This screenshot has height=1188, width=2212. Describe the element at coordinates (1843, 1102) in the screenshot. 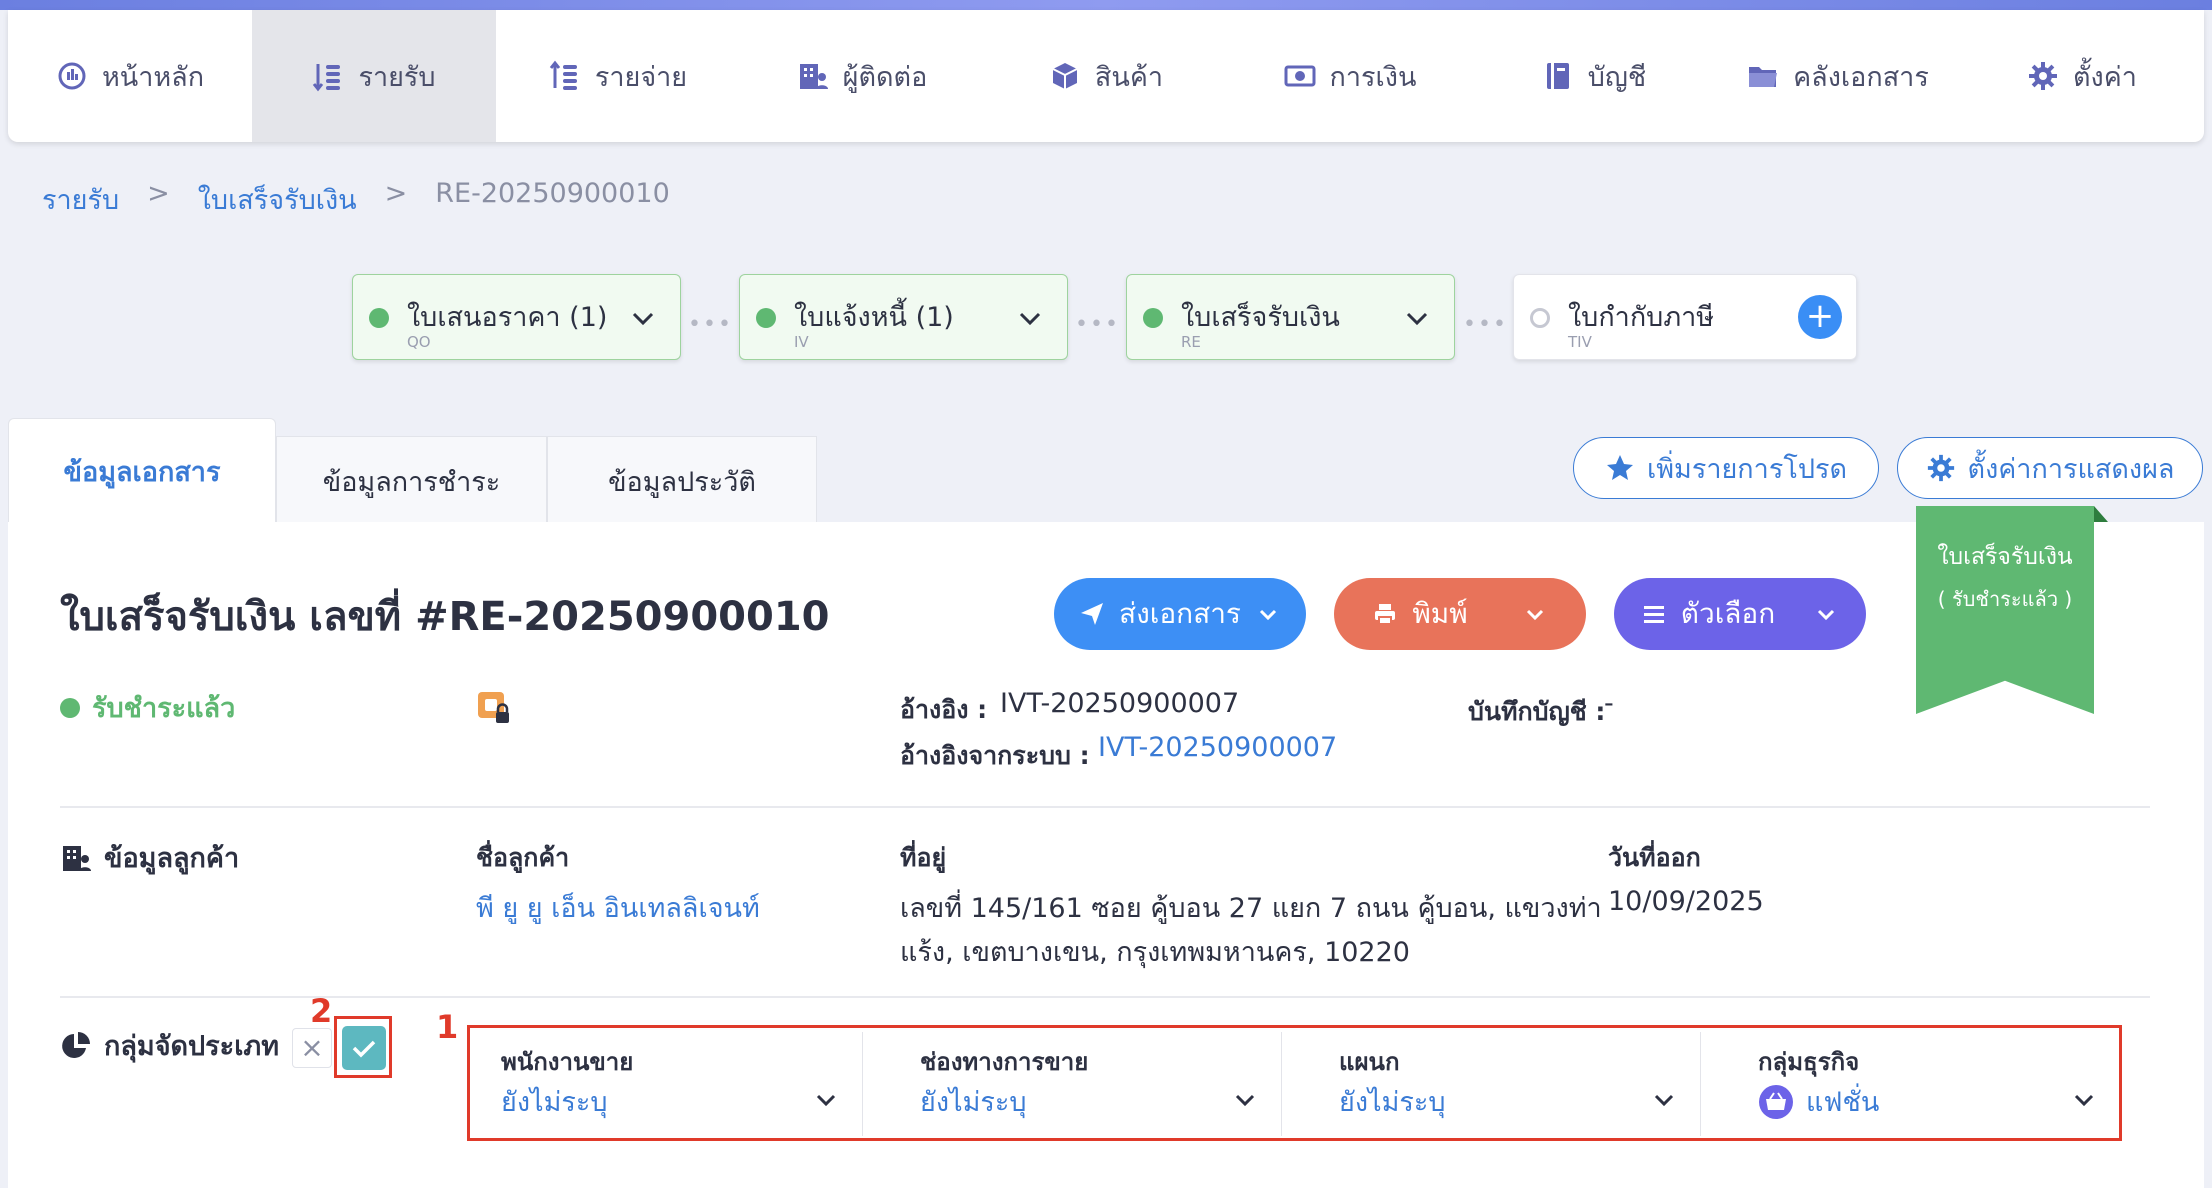

I see `dropdown-value-text: แฟชั่น` at that location.